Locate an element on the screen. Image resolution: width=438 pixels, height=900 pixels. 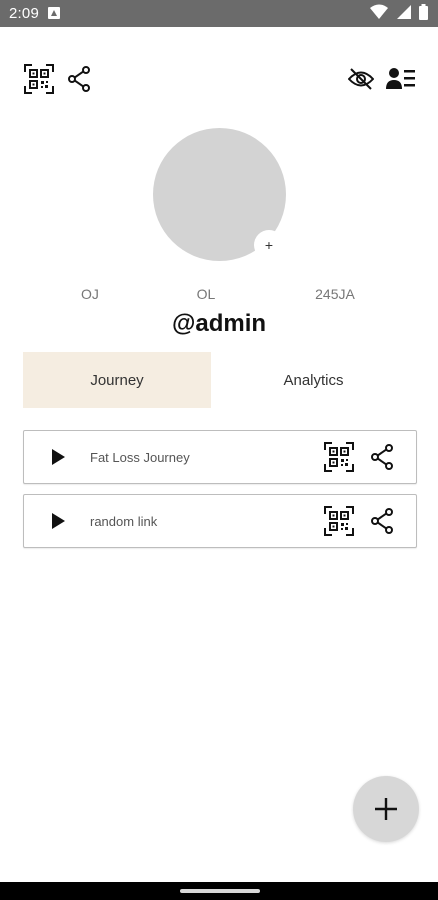
signal-icon is located at coordinates (404, 12).